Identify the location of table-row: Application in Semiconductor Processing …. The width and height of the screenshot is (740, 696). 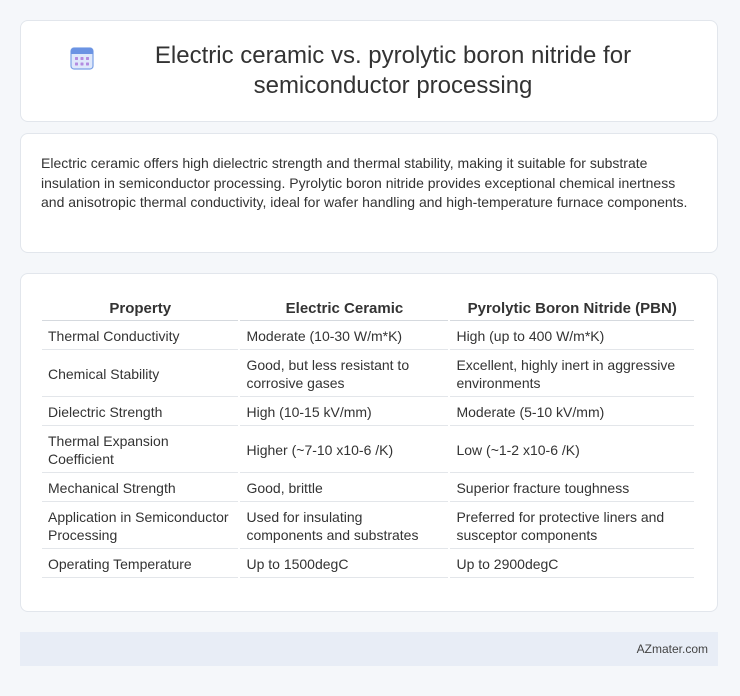
(368, 526).